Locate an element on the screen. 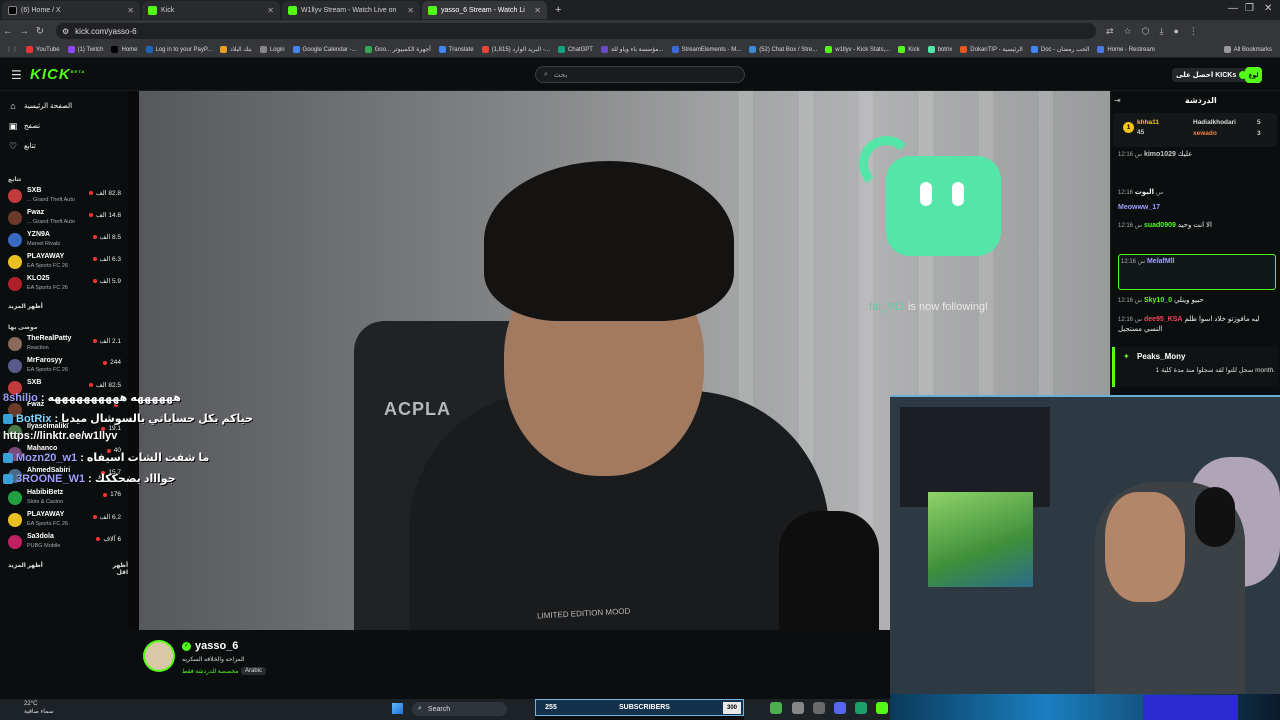 The image size is (1280, 720). discord-icon is located at coordinates (840, 708).